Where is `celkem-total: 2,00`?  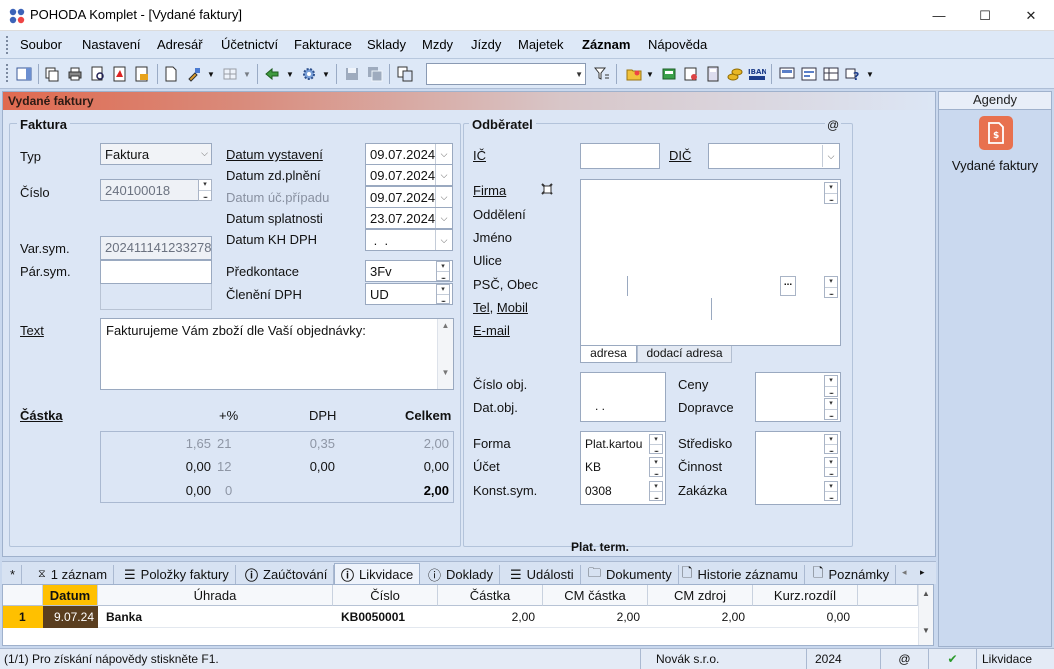 celkem-total: 2,00 is located at coordinates (419, 490).